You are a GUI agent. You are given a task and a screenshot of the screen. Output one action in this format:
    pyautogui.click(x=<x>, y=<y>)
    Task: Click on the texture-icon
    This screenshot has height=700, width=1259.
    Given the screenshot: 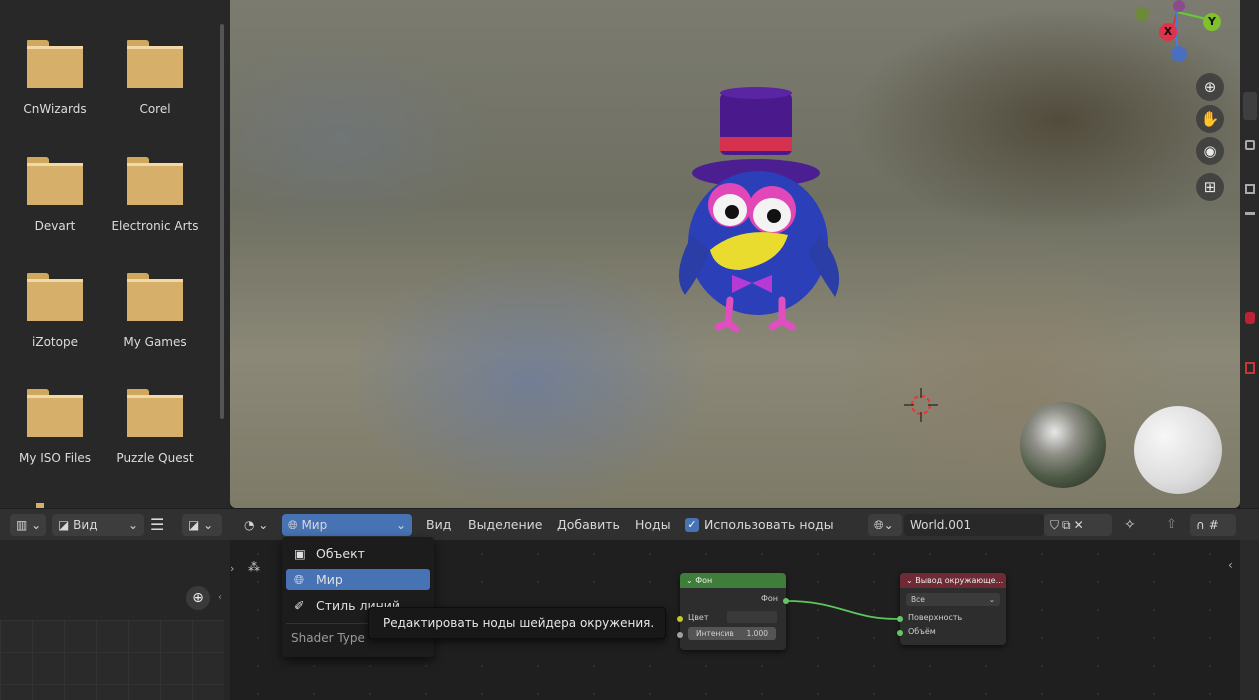 What is the action you would take?
    pyautogui.click(x=1250, y=368)
    